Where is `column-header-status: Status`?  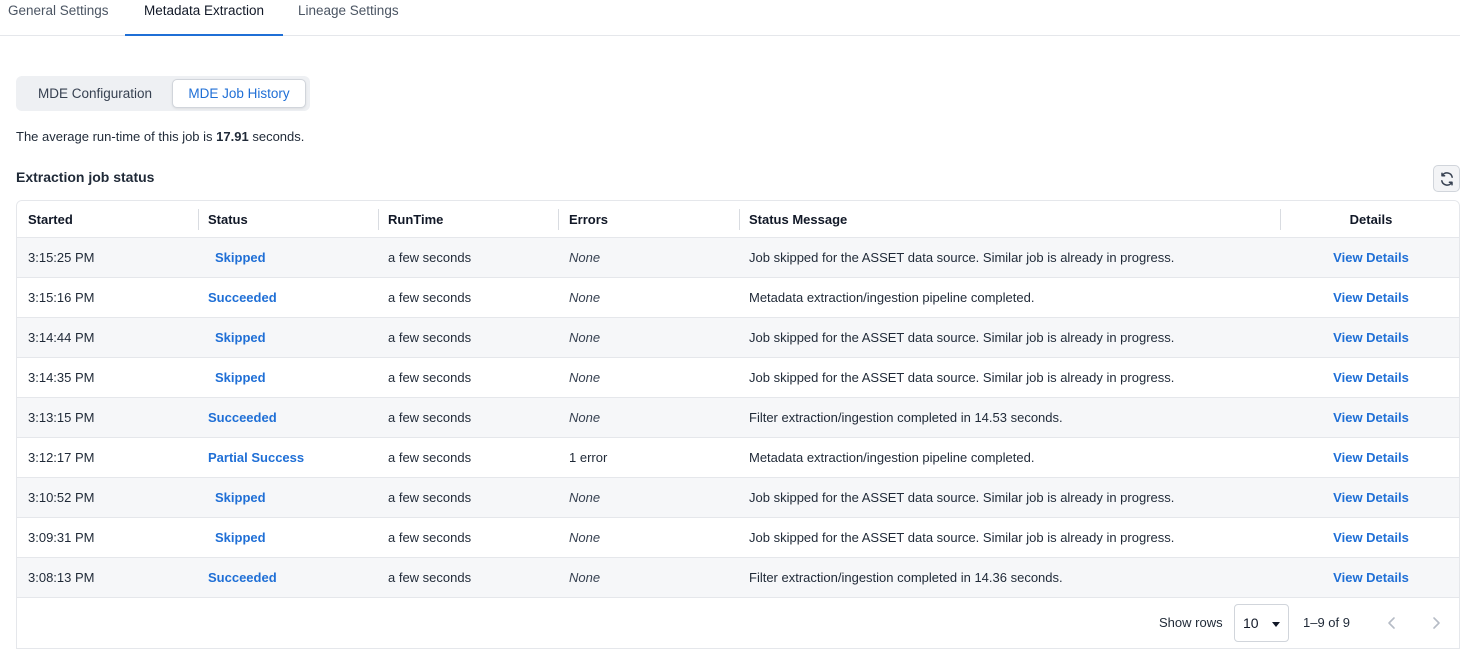
column-header-status: Status is located at coordinates (228, 219).